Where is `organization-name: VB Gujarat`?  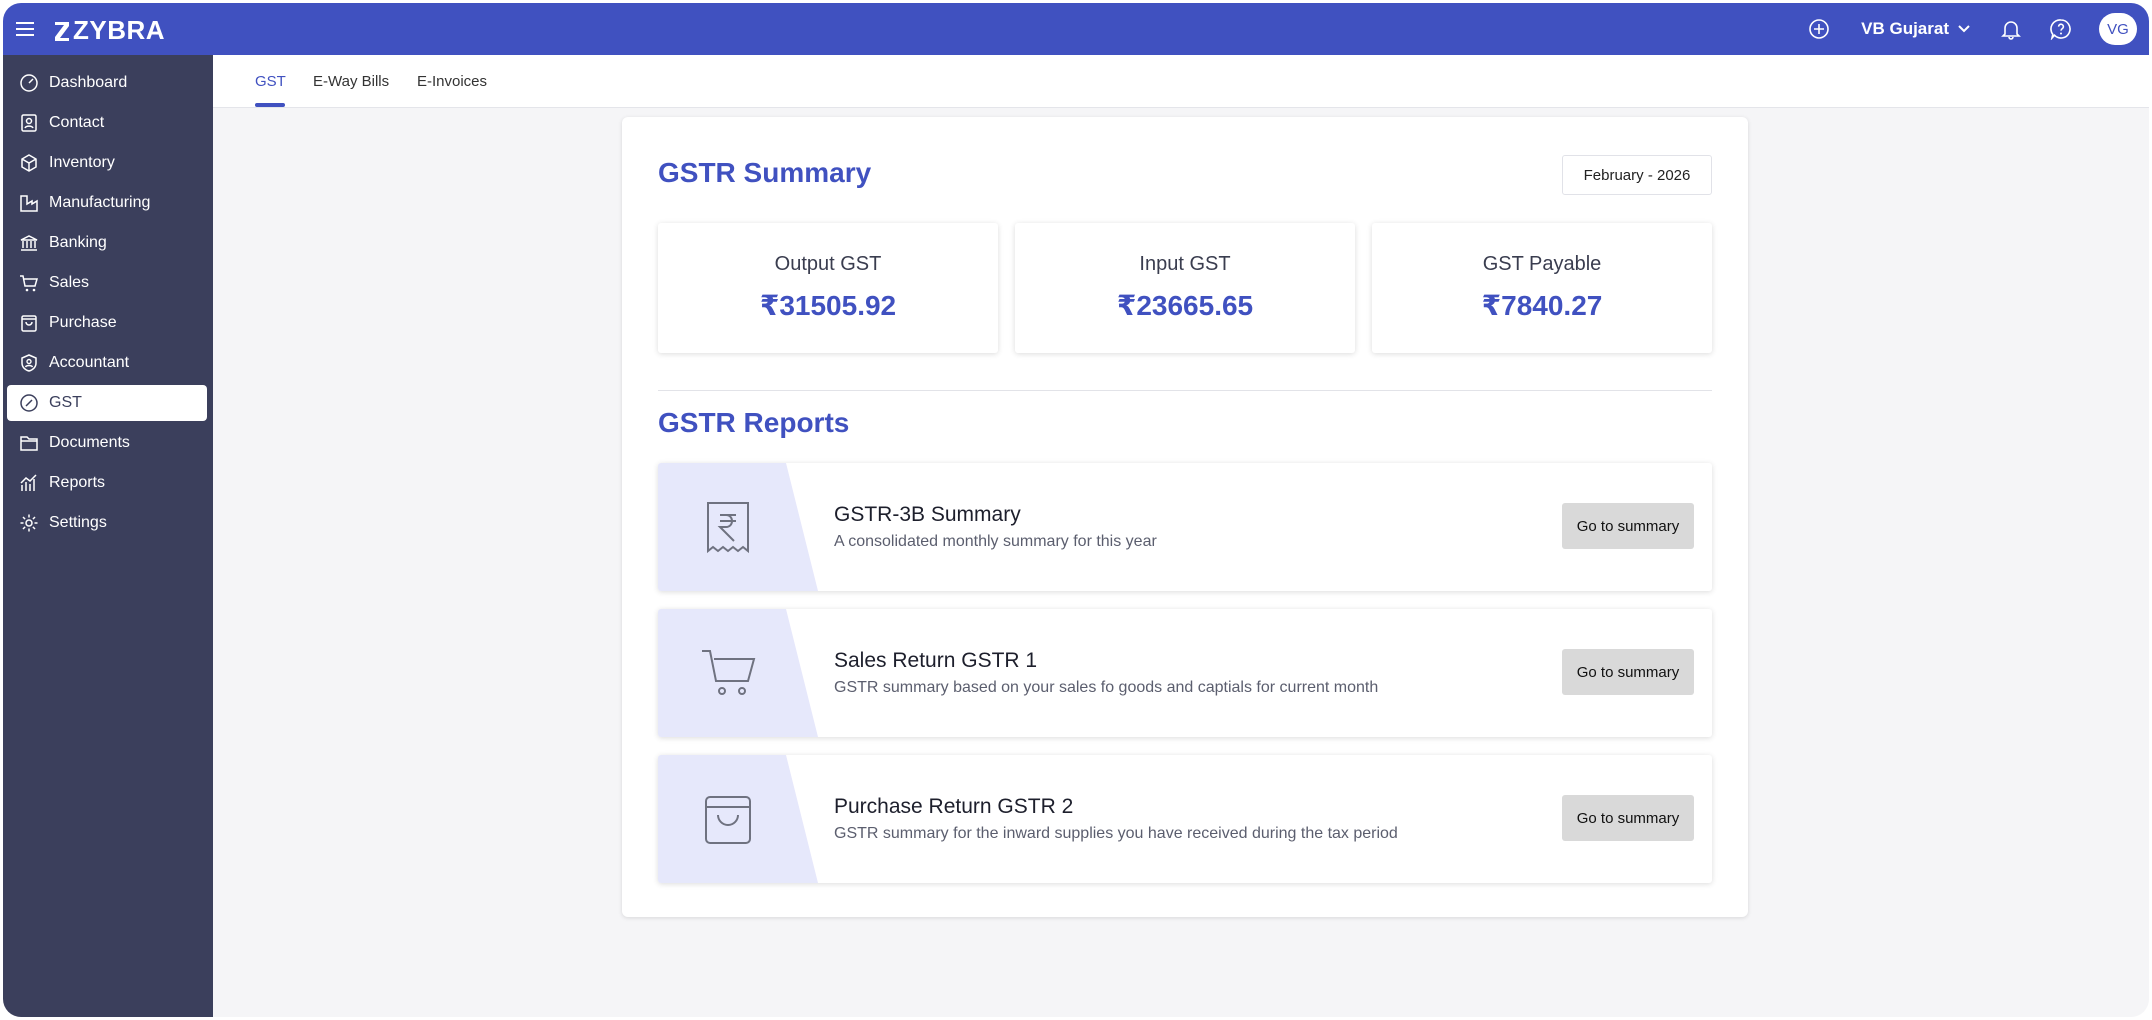 organization-name: VB Gujarat is located at coordinates (1905, 28).